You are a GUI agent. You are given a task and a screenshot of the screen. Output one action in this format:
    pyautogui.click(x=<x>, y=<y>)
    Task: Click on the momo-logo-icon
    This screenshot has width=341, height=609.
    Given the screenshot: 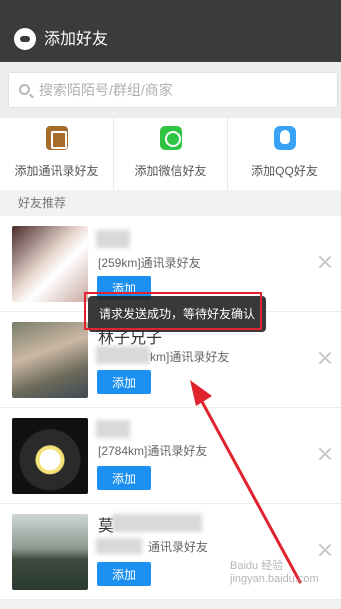 What is the action you would take?
    pyautogui.click(x=25, y=39)
    